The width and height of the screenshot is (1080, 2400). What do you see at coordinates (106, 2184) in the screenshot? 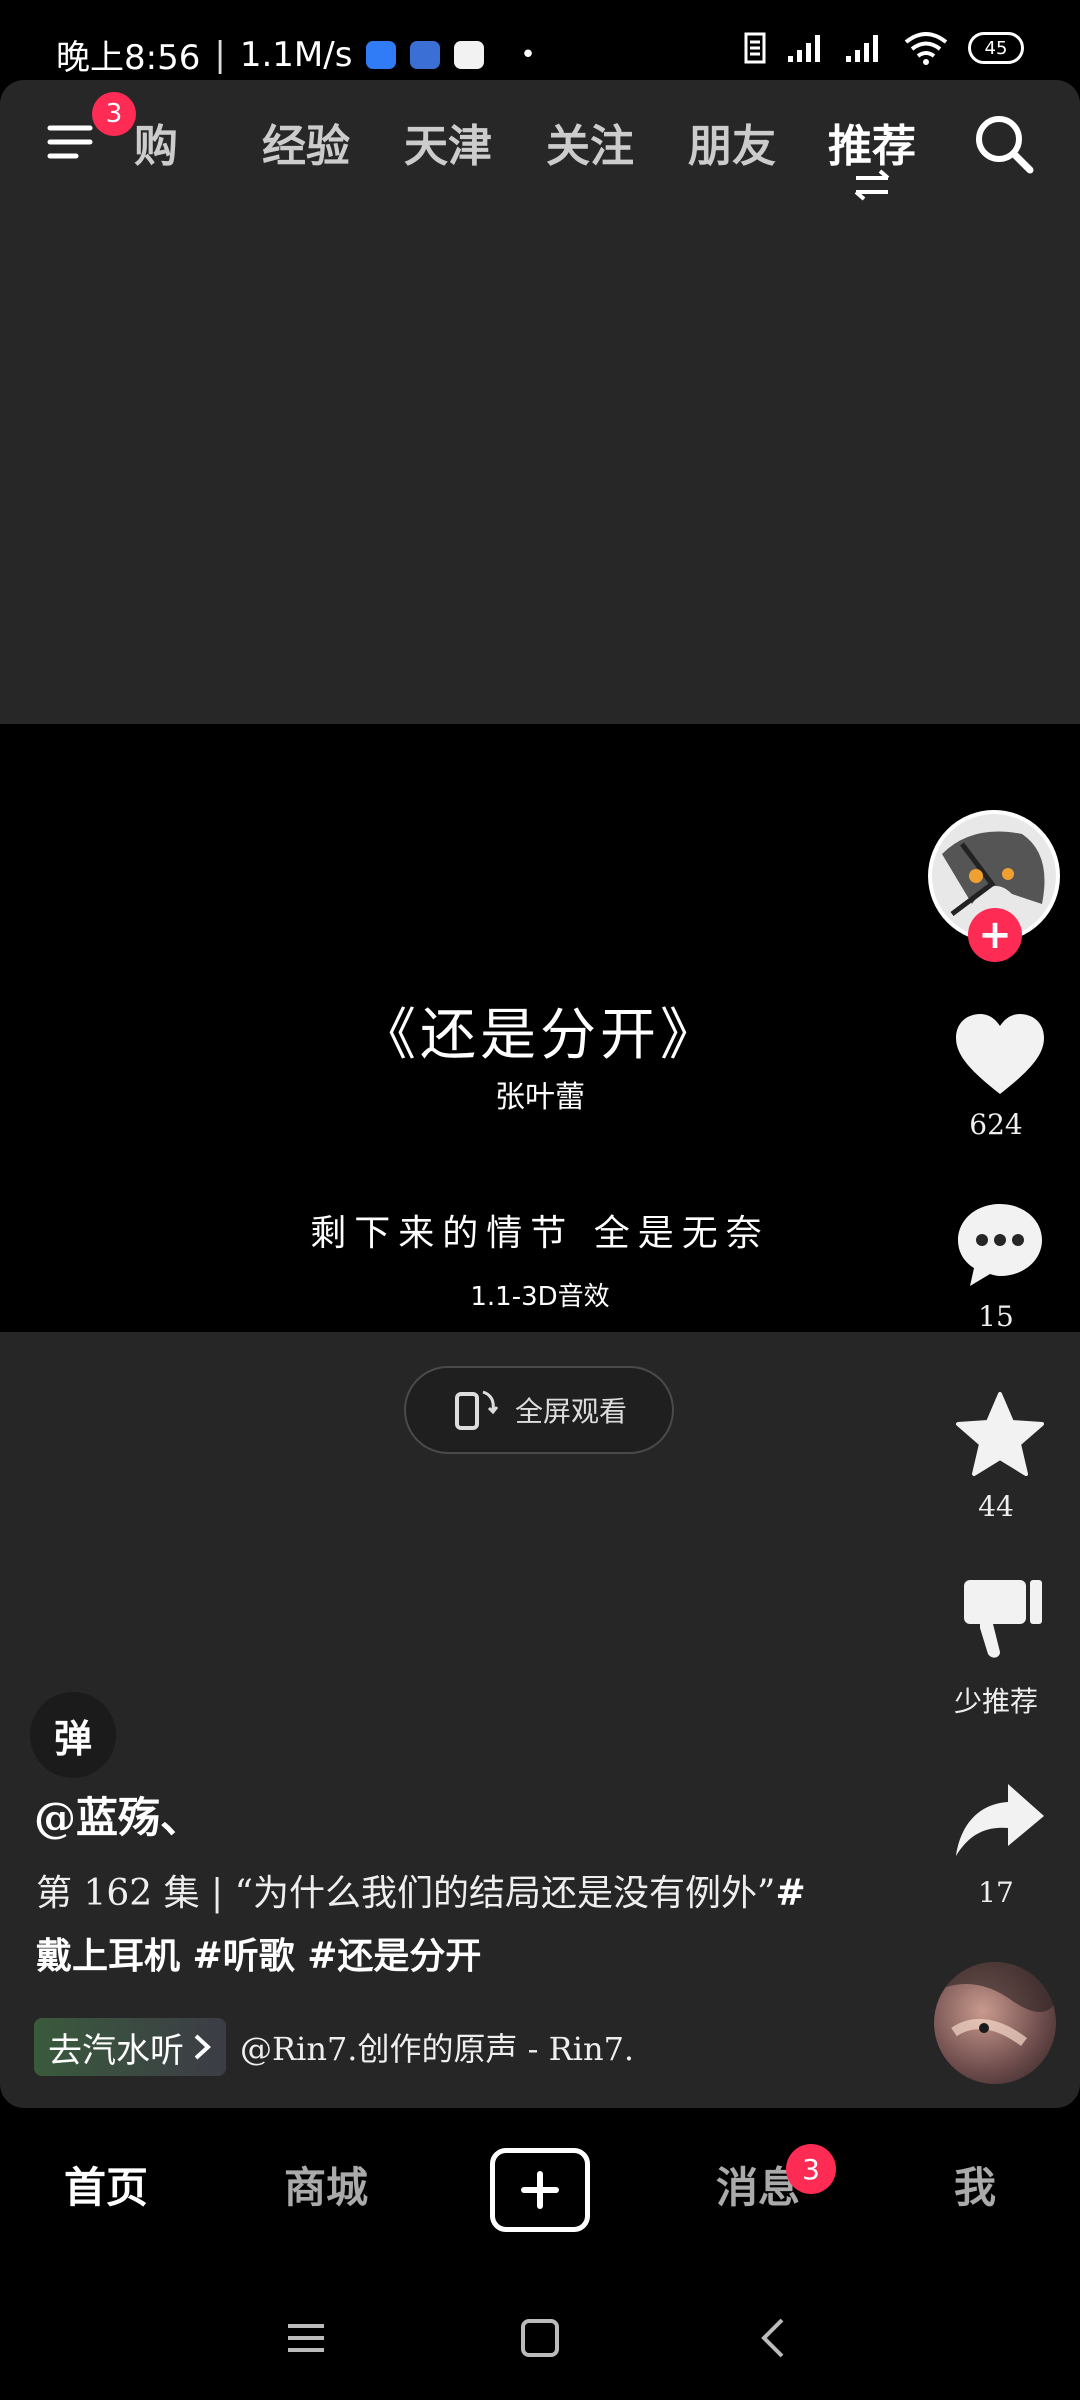
I see `nav-home: 首页` at bounding box center [106, 2184].